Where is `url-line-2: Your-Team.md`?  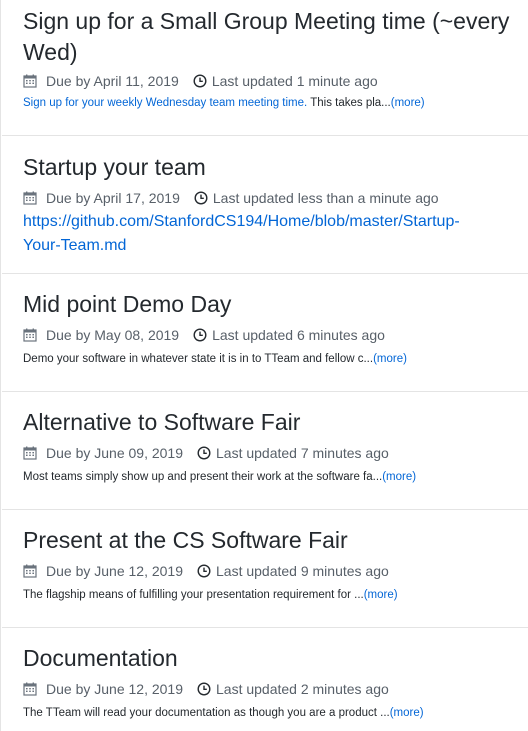
url-line-2: Your-Team.md is located at coordinates (75, 245).